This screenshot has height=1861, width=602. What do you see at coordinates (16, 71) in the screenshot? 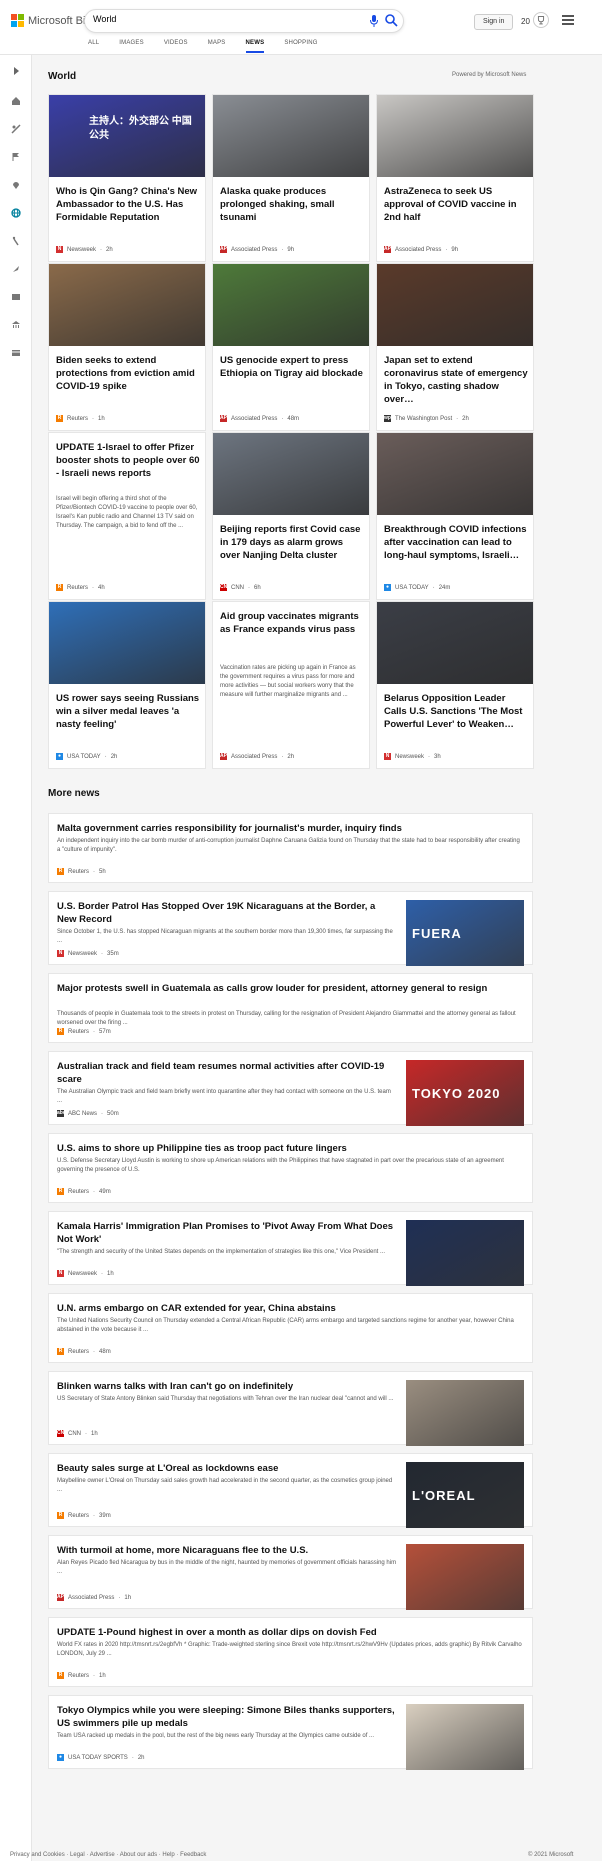
I see `expand-arrow-icon` at bounding box center [16, 71].